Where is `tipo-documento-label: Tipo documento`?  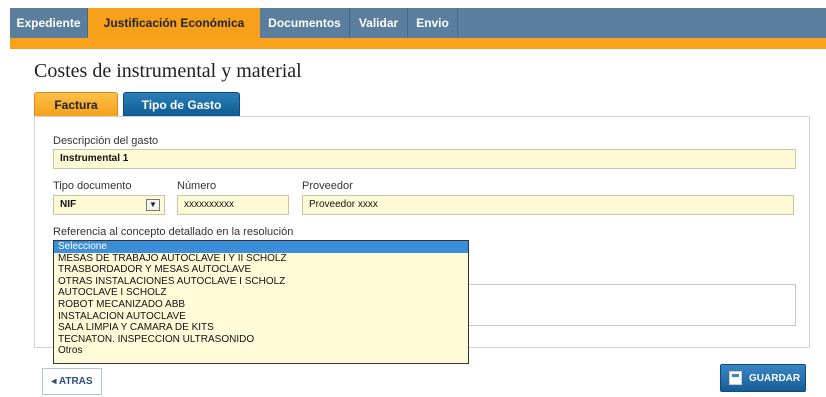 tipo-documento-label: Tipo documento is located at coordinates (92, 186).